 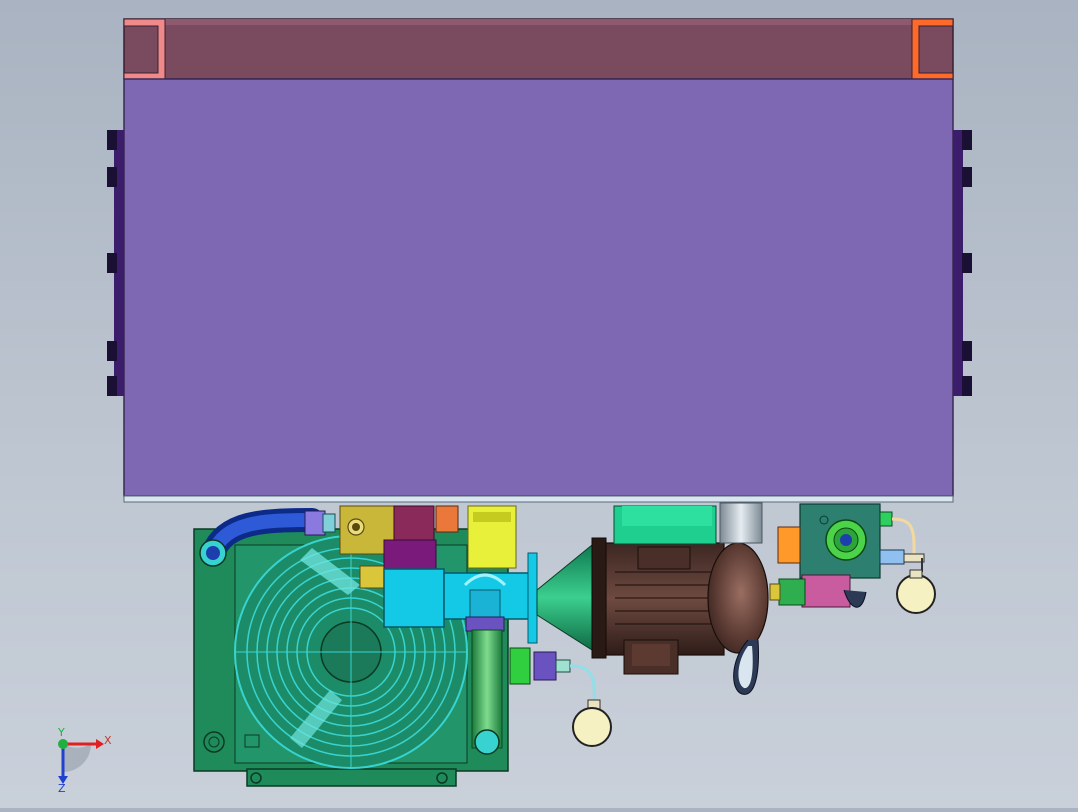 What do you see at coordinates (62, 788) in the screenshot?
I see `z-axis-label: Z` at bounding box center [62, 788].